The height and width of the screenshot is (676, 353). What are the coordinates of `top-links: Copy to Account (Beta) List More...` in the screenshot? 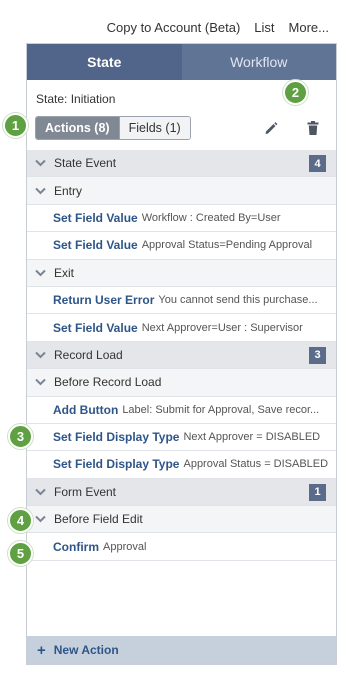 It's located at (218, 27).